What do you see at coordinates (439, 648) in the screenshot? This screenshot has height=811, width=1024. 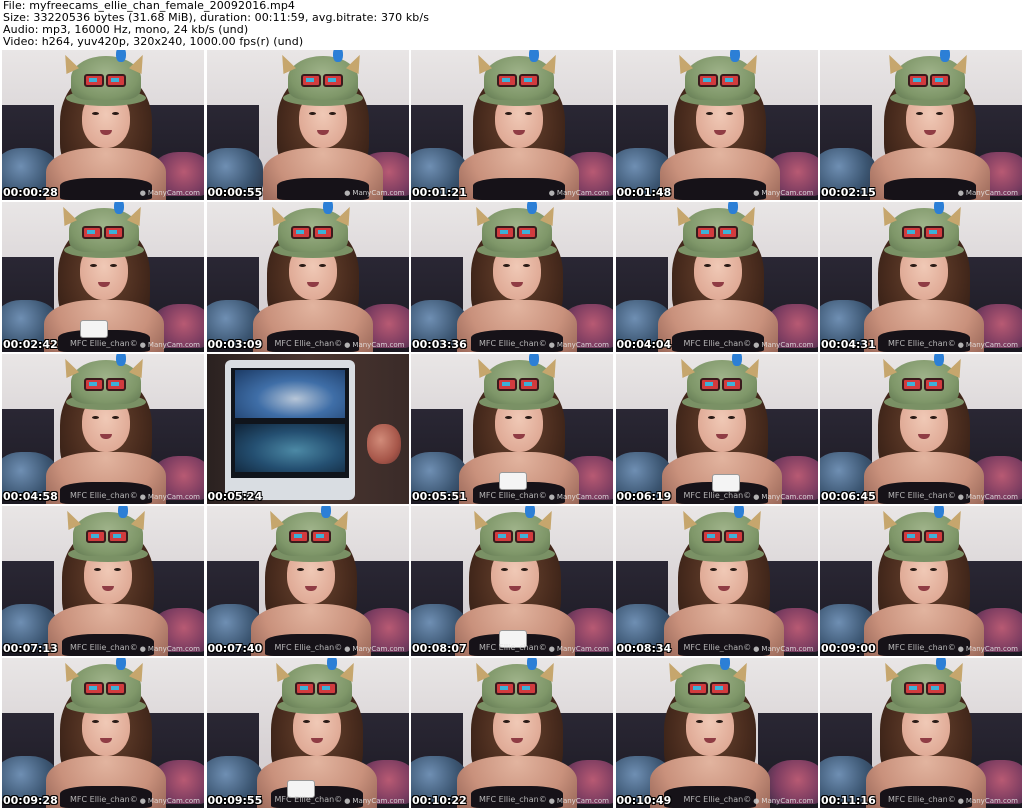 I see `timestamp: 00:08:07` at bounding box center [439, 648].